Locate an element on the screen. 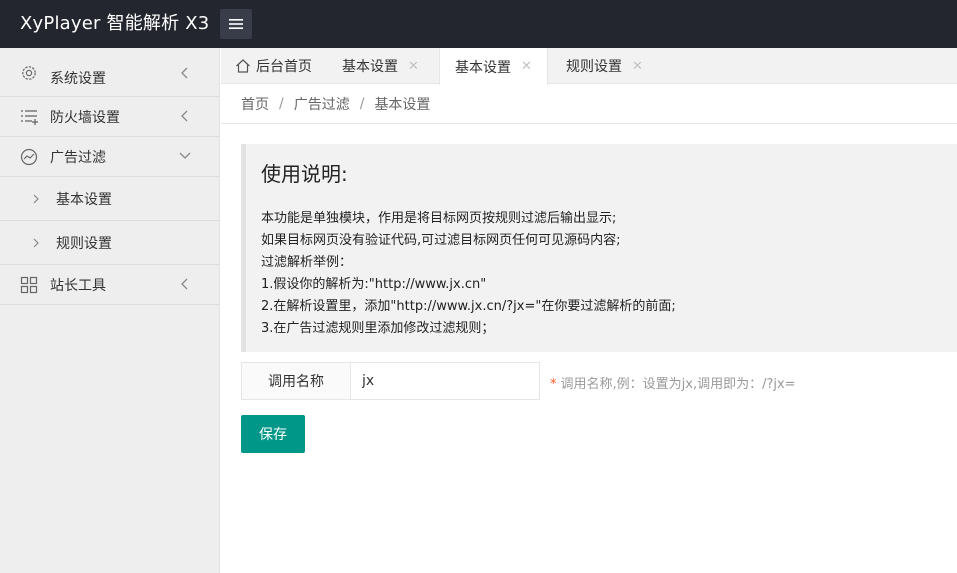 The width and height of the screenshot is (957, 573). hint-text: 调用名称,例：设置为jx,调用即为：/?jx= is located at coordinates (678, 384).